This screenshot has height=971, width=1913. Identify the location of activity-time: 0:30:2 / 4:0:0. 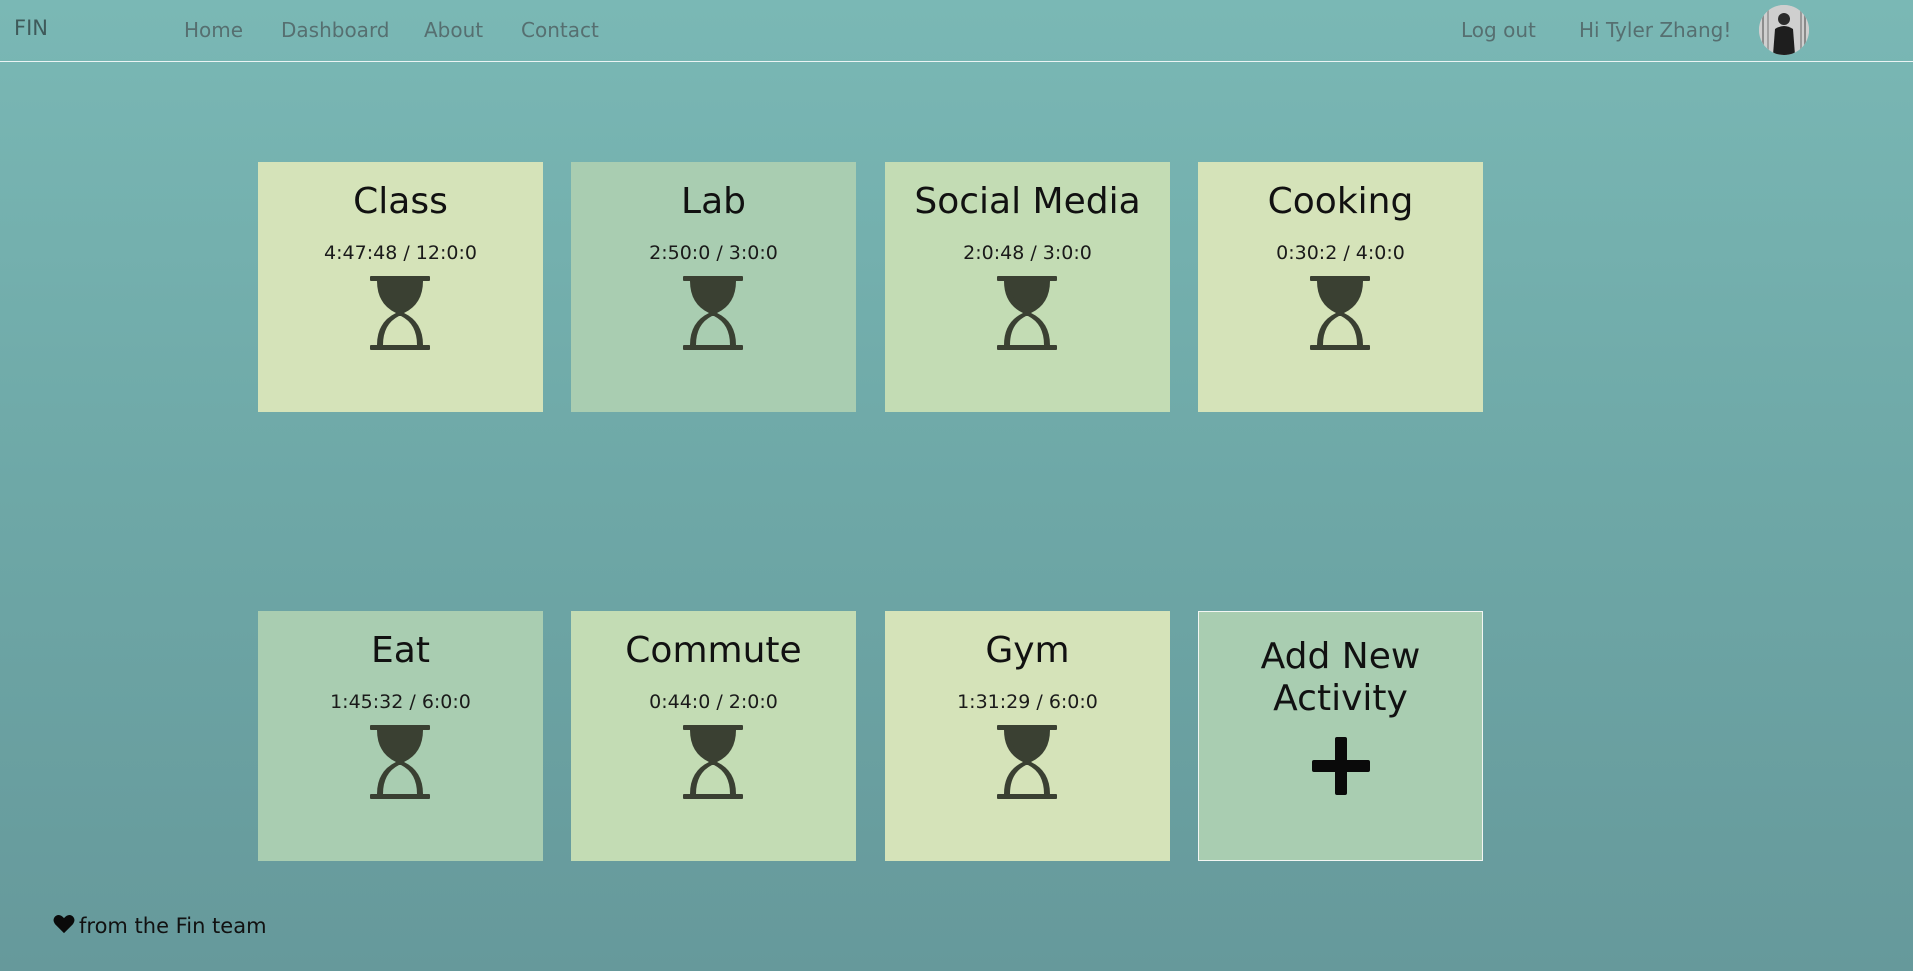
(1340, 253).